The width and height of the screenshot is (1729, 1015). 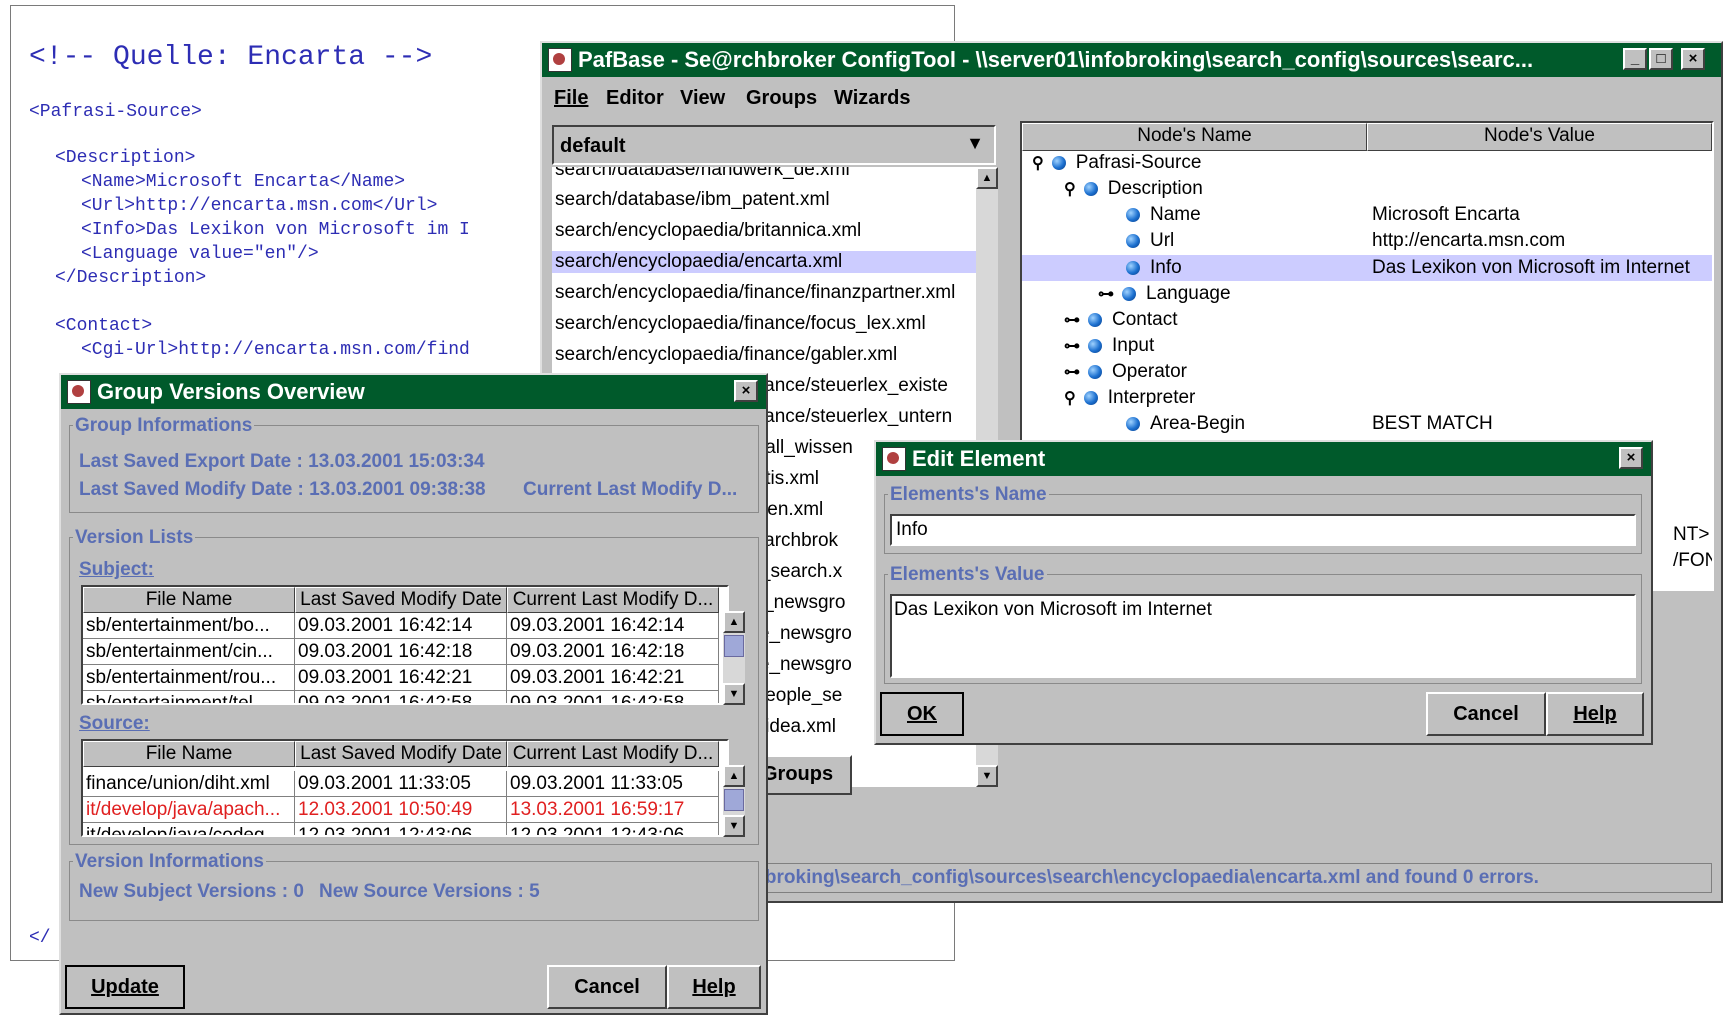 What do you see at coordinates (125, 158) in the screenshot?
I see `xml-line: <Description>` at bounding box center [125, 158].